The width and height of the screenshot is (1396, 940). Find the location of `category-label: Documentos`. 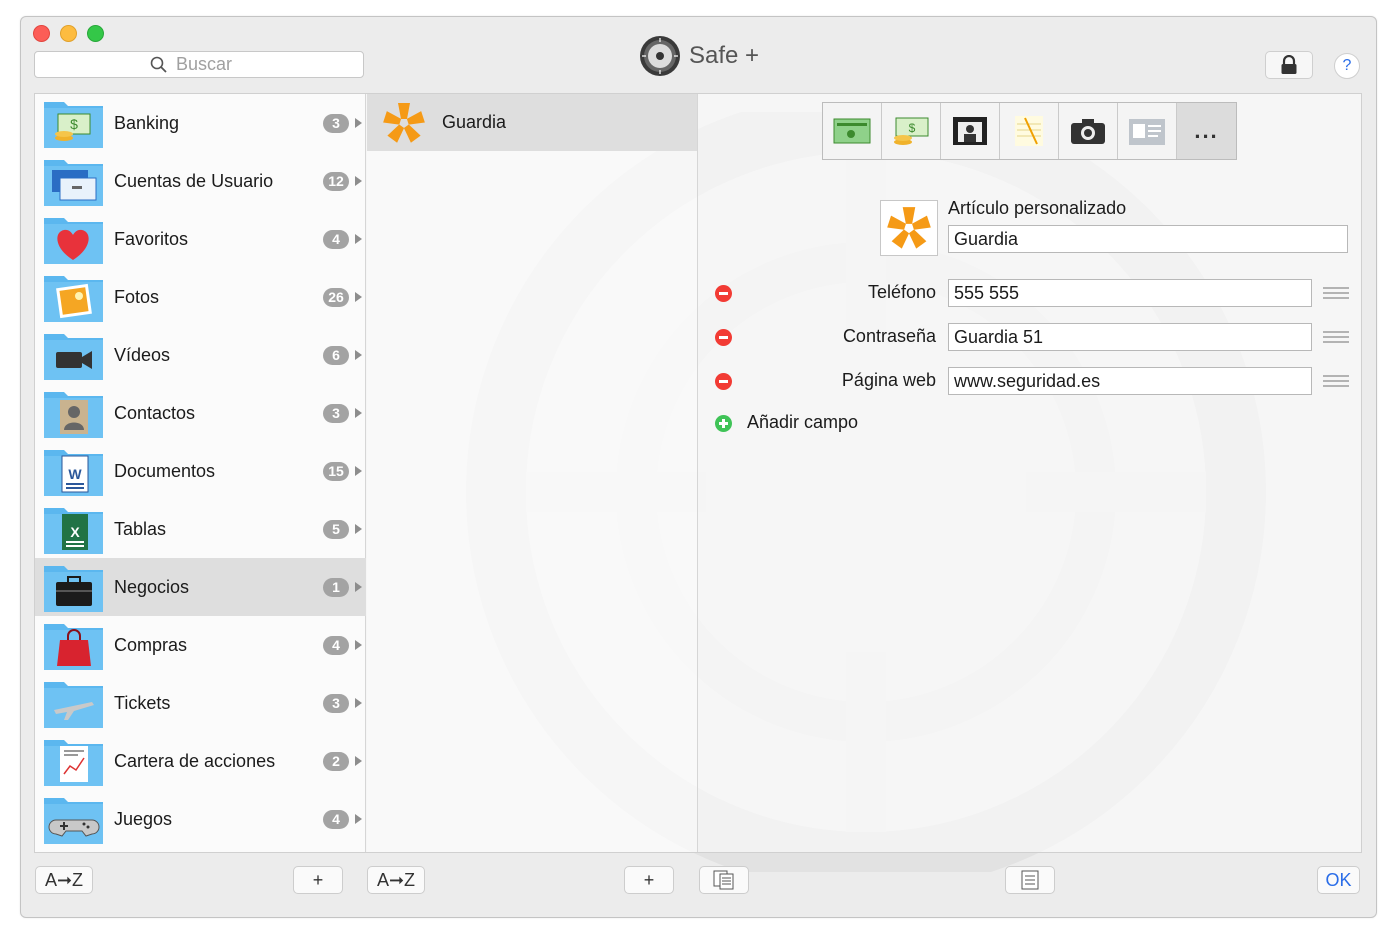

category-label: Documentos is located at coordinates (165, 470).